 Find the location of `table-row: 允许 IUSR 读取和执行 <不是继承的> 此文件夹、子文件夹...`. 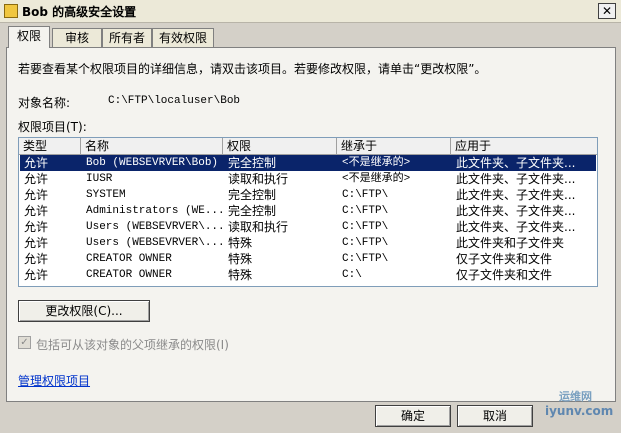

table-row: 允许 IUSR 读取和执行 <不是继承的> 此文件夹、子文件夹... is located at coordinates (308, 179).